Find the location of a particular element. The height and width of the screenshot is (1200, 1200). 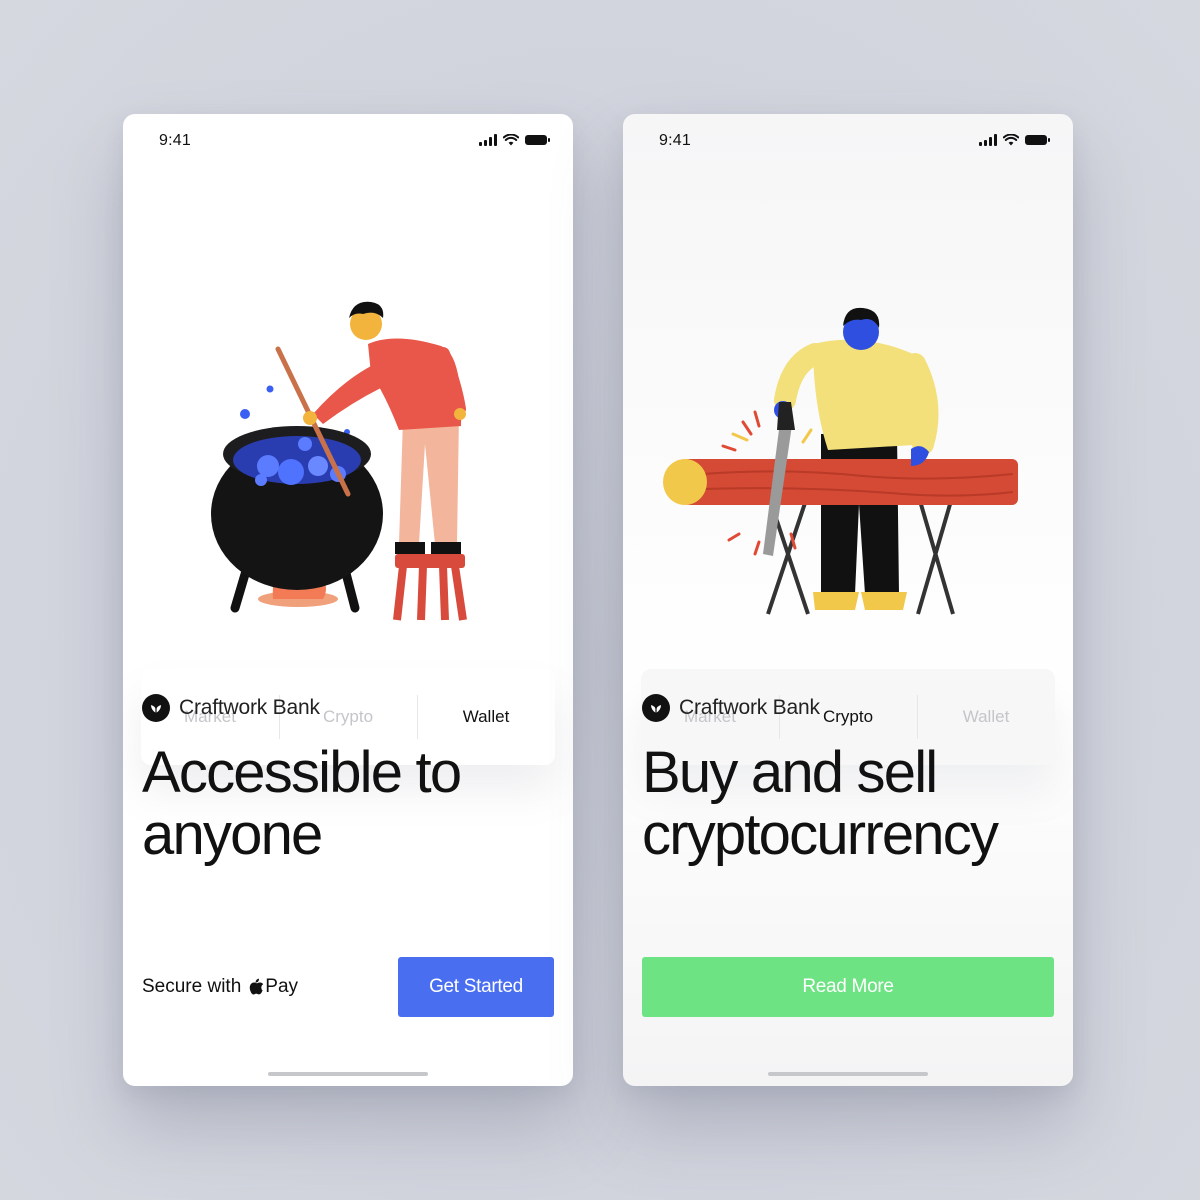

page-title: Accessible to anyone is located at coordinates (350, 804).